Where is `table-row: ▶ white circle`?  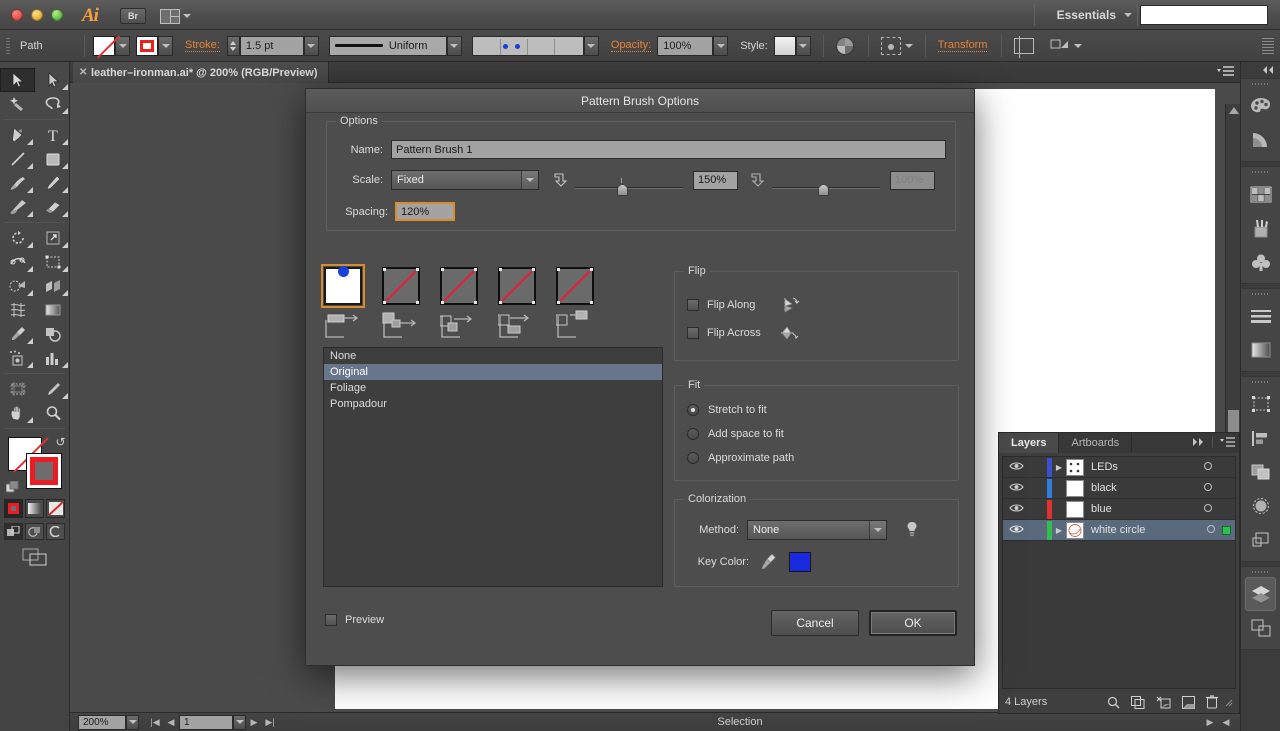
table-row: ▶ white circle is located at coordinates (1119, 530).